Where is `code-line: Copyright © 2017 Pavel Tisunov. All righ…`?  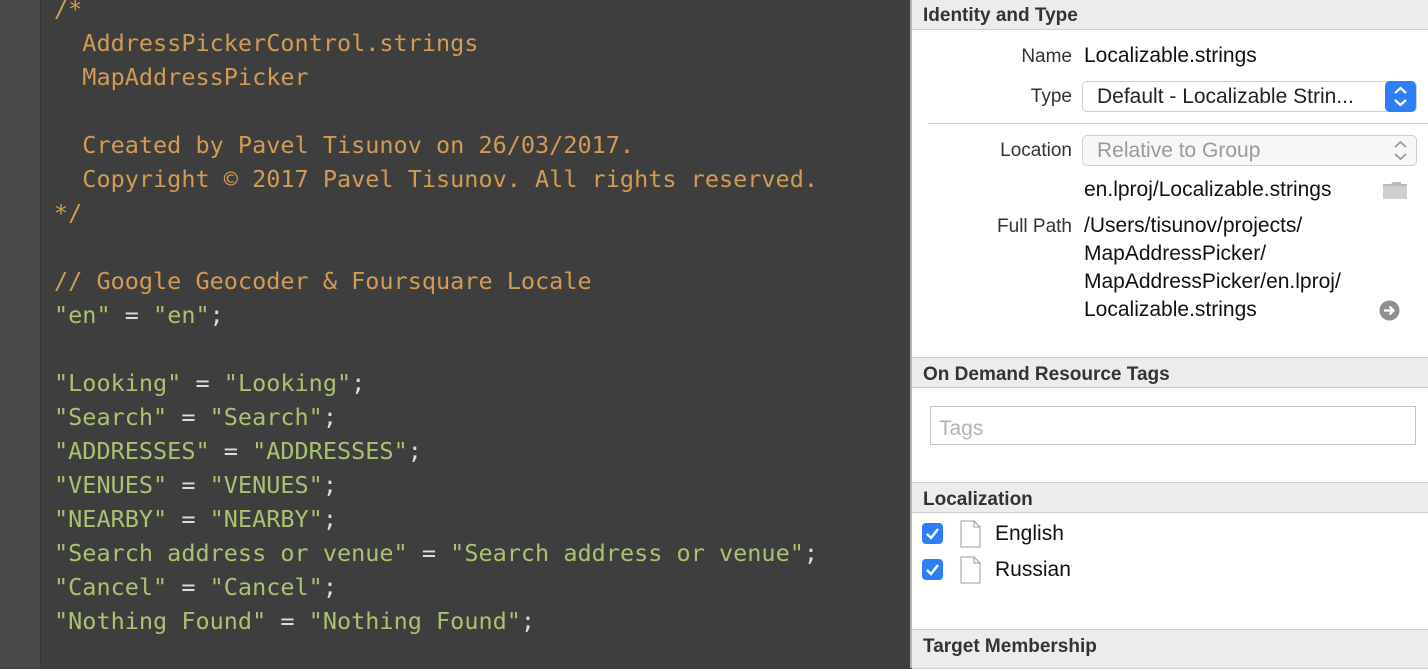
code-line: Copyright © 2017 Pavel Tisunov. All righ… is located at coordinates (436, 179).